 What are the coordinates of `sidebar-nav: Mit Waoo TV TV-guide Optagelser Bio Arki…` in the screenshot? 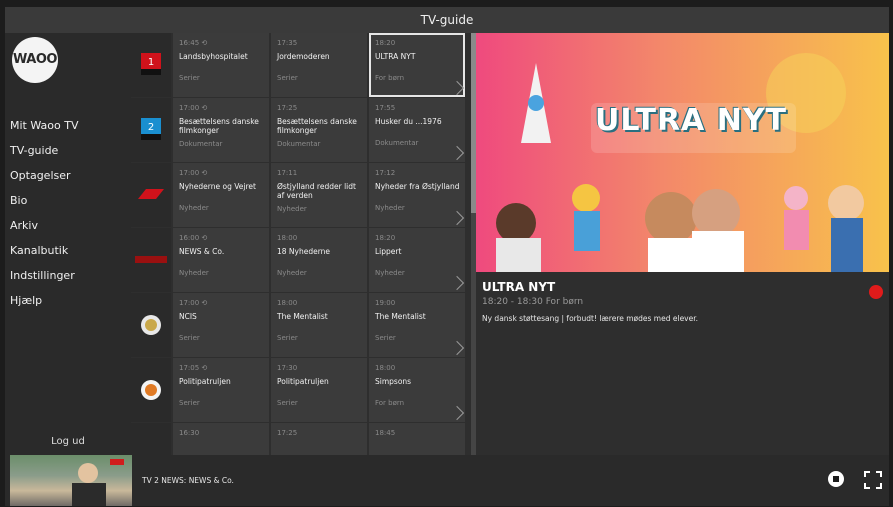 It's located at (44, 213).